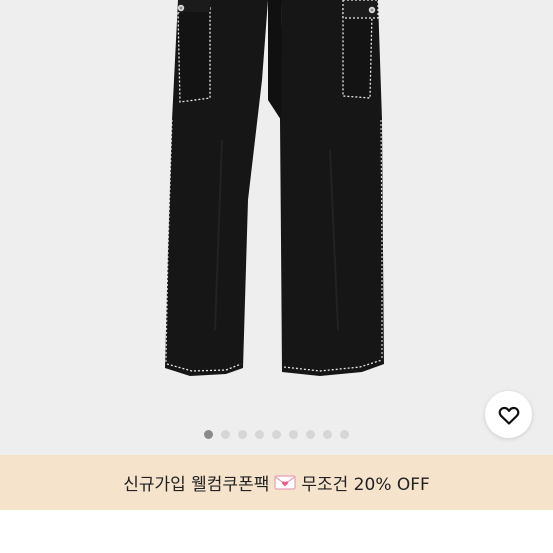  I want to click on love-letter-icon, so click(285, 482).